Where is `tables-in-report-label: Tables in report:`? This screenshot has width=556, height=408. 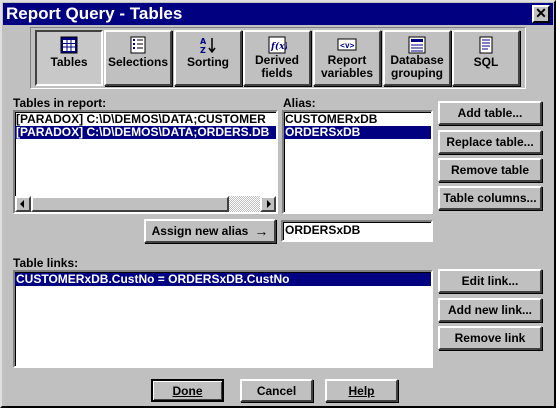
tables-in-report-label: Tables in report: is located at coordinates (60, 103).